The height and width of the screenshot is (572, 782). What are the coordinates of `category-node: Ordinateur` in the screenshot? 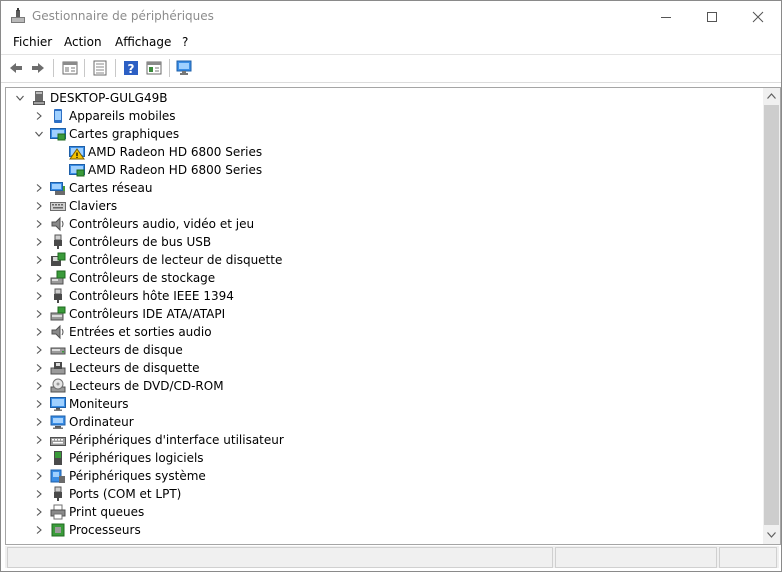 It's located at (82, 422).